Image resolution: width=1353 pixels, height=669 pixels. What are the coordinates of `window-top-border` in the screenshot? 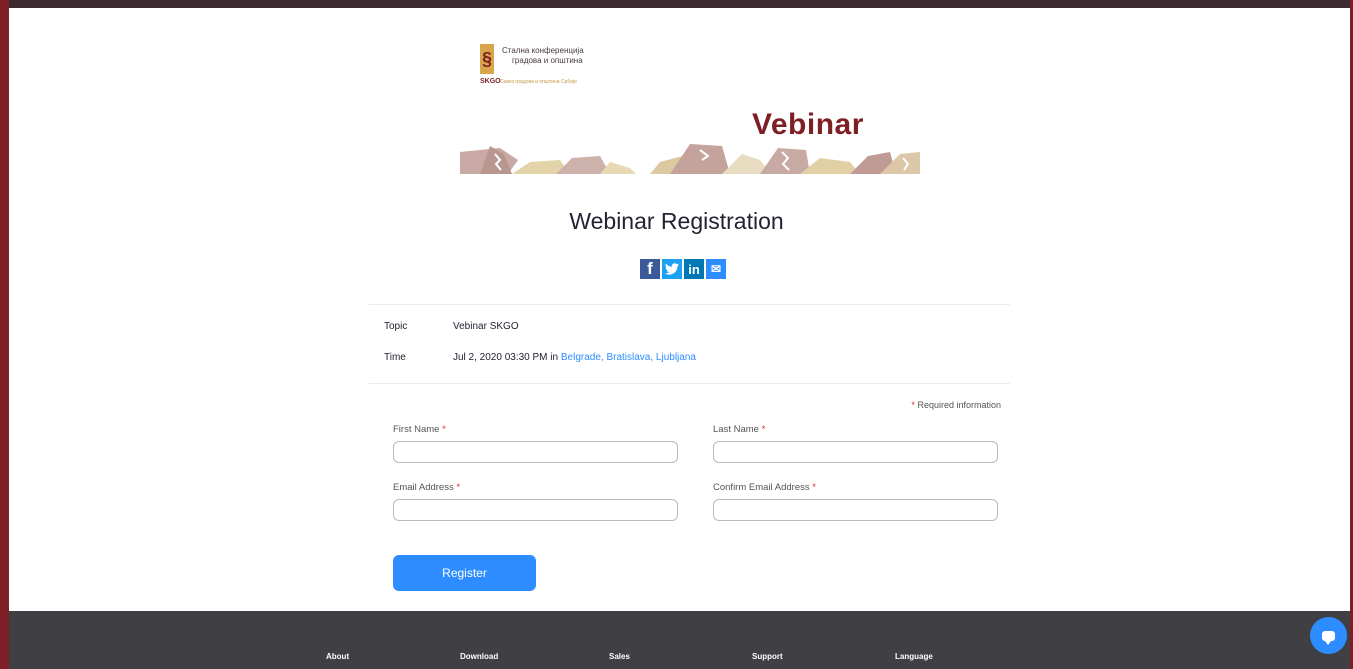 It's located at (676, 4).